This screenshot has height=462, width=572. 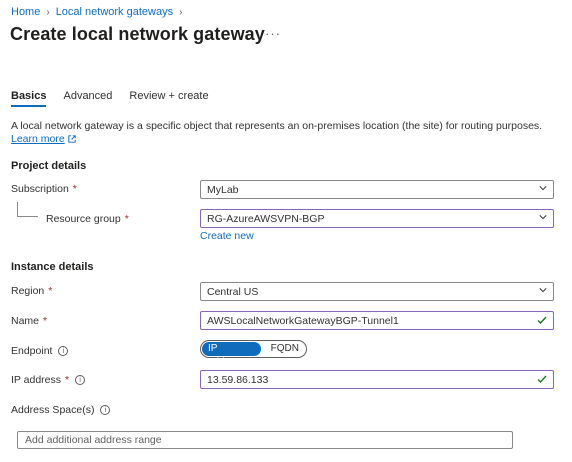 I want to click on region-label: Region *, so click(x=32, y=291).